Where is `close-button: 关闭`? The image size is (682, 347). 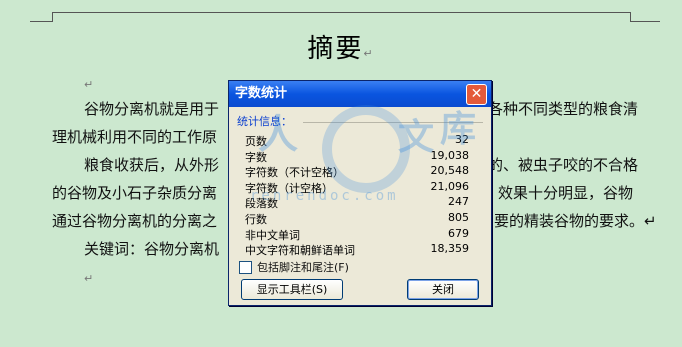
close-button: 关闭 is located at coordinates (443, 289).